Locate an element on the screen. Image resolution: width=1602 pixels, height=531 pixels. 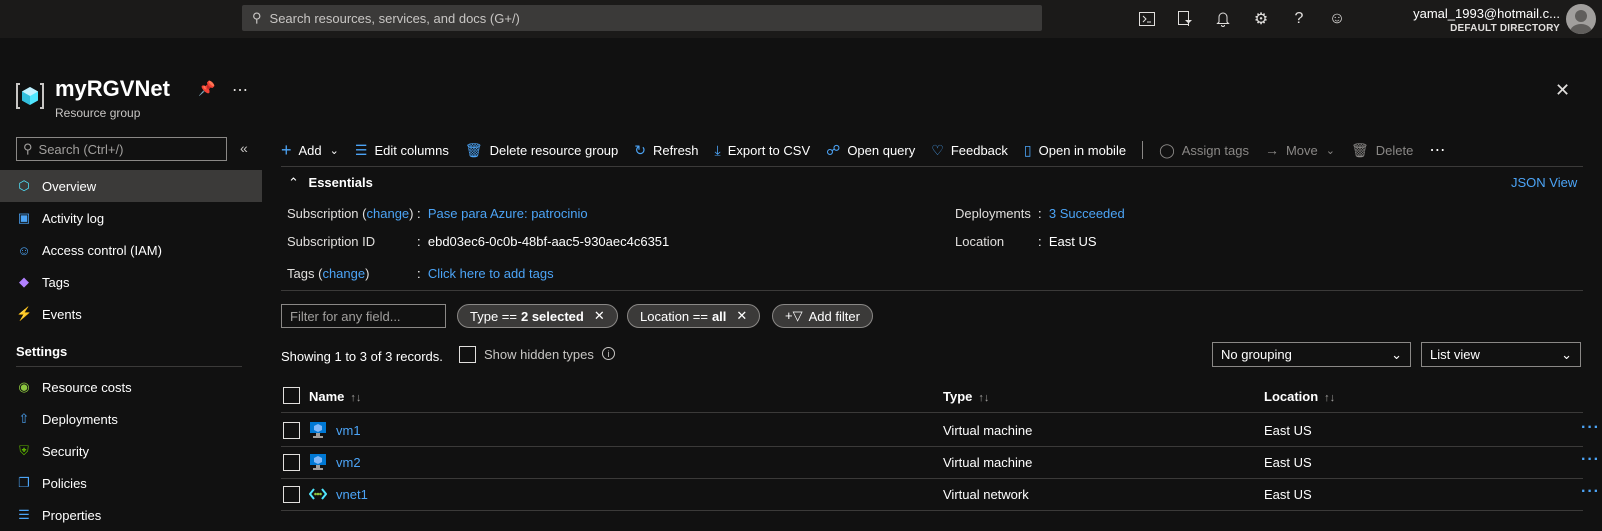
delete-button: 🗑 Delete is located at coordinates (1382, 150).